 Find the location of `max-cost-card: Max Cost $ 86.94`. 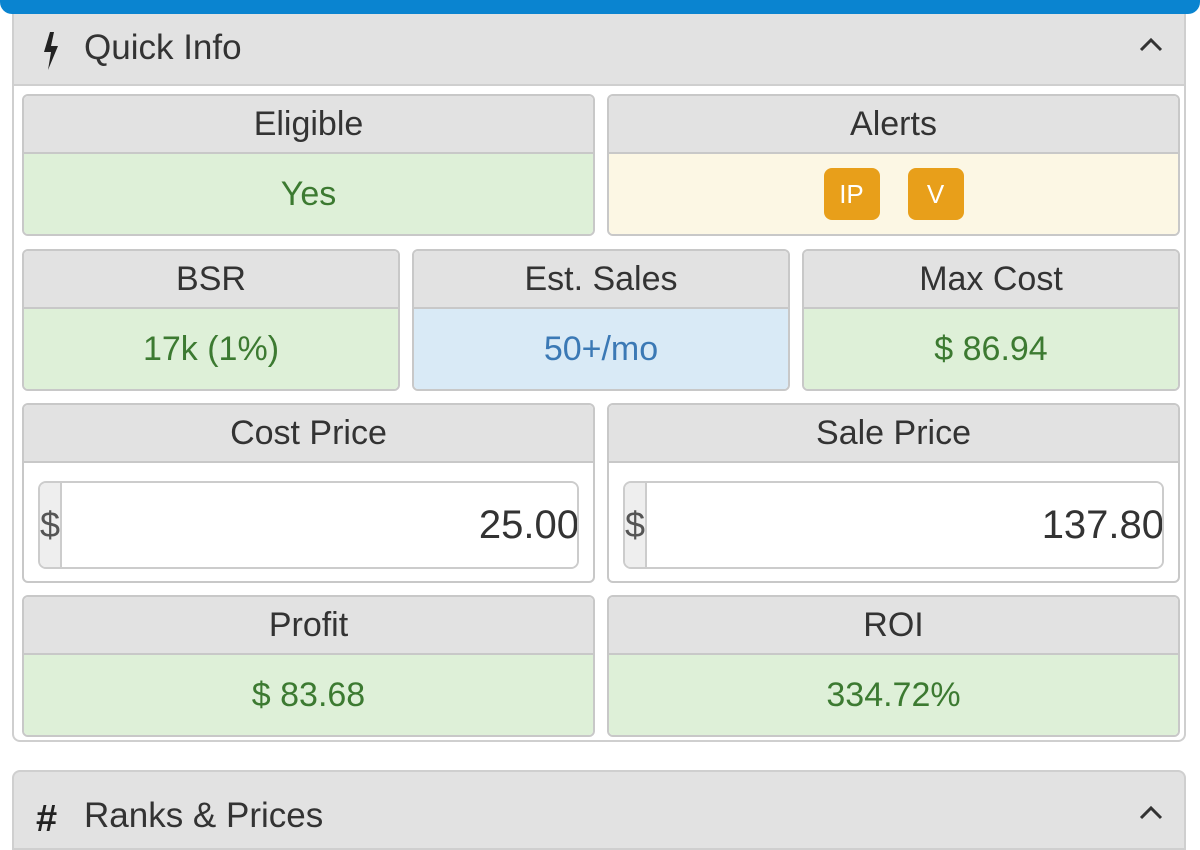

max-cost-card: Max Cost $ 86.94 is located at coordinates (991, 320).